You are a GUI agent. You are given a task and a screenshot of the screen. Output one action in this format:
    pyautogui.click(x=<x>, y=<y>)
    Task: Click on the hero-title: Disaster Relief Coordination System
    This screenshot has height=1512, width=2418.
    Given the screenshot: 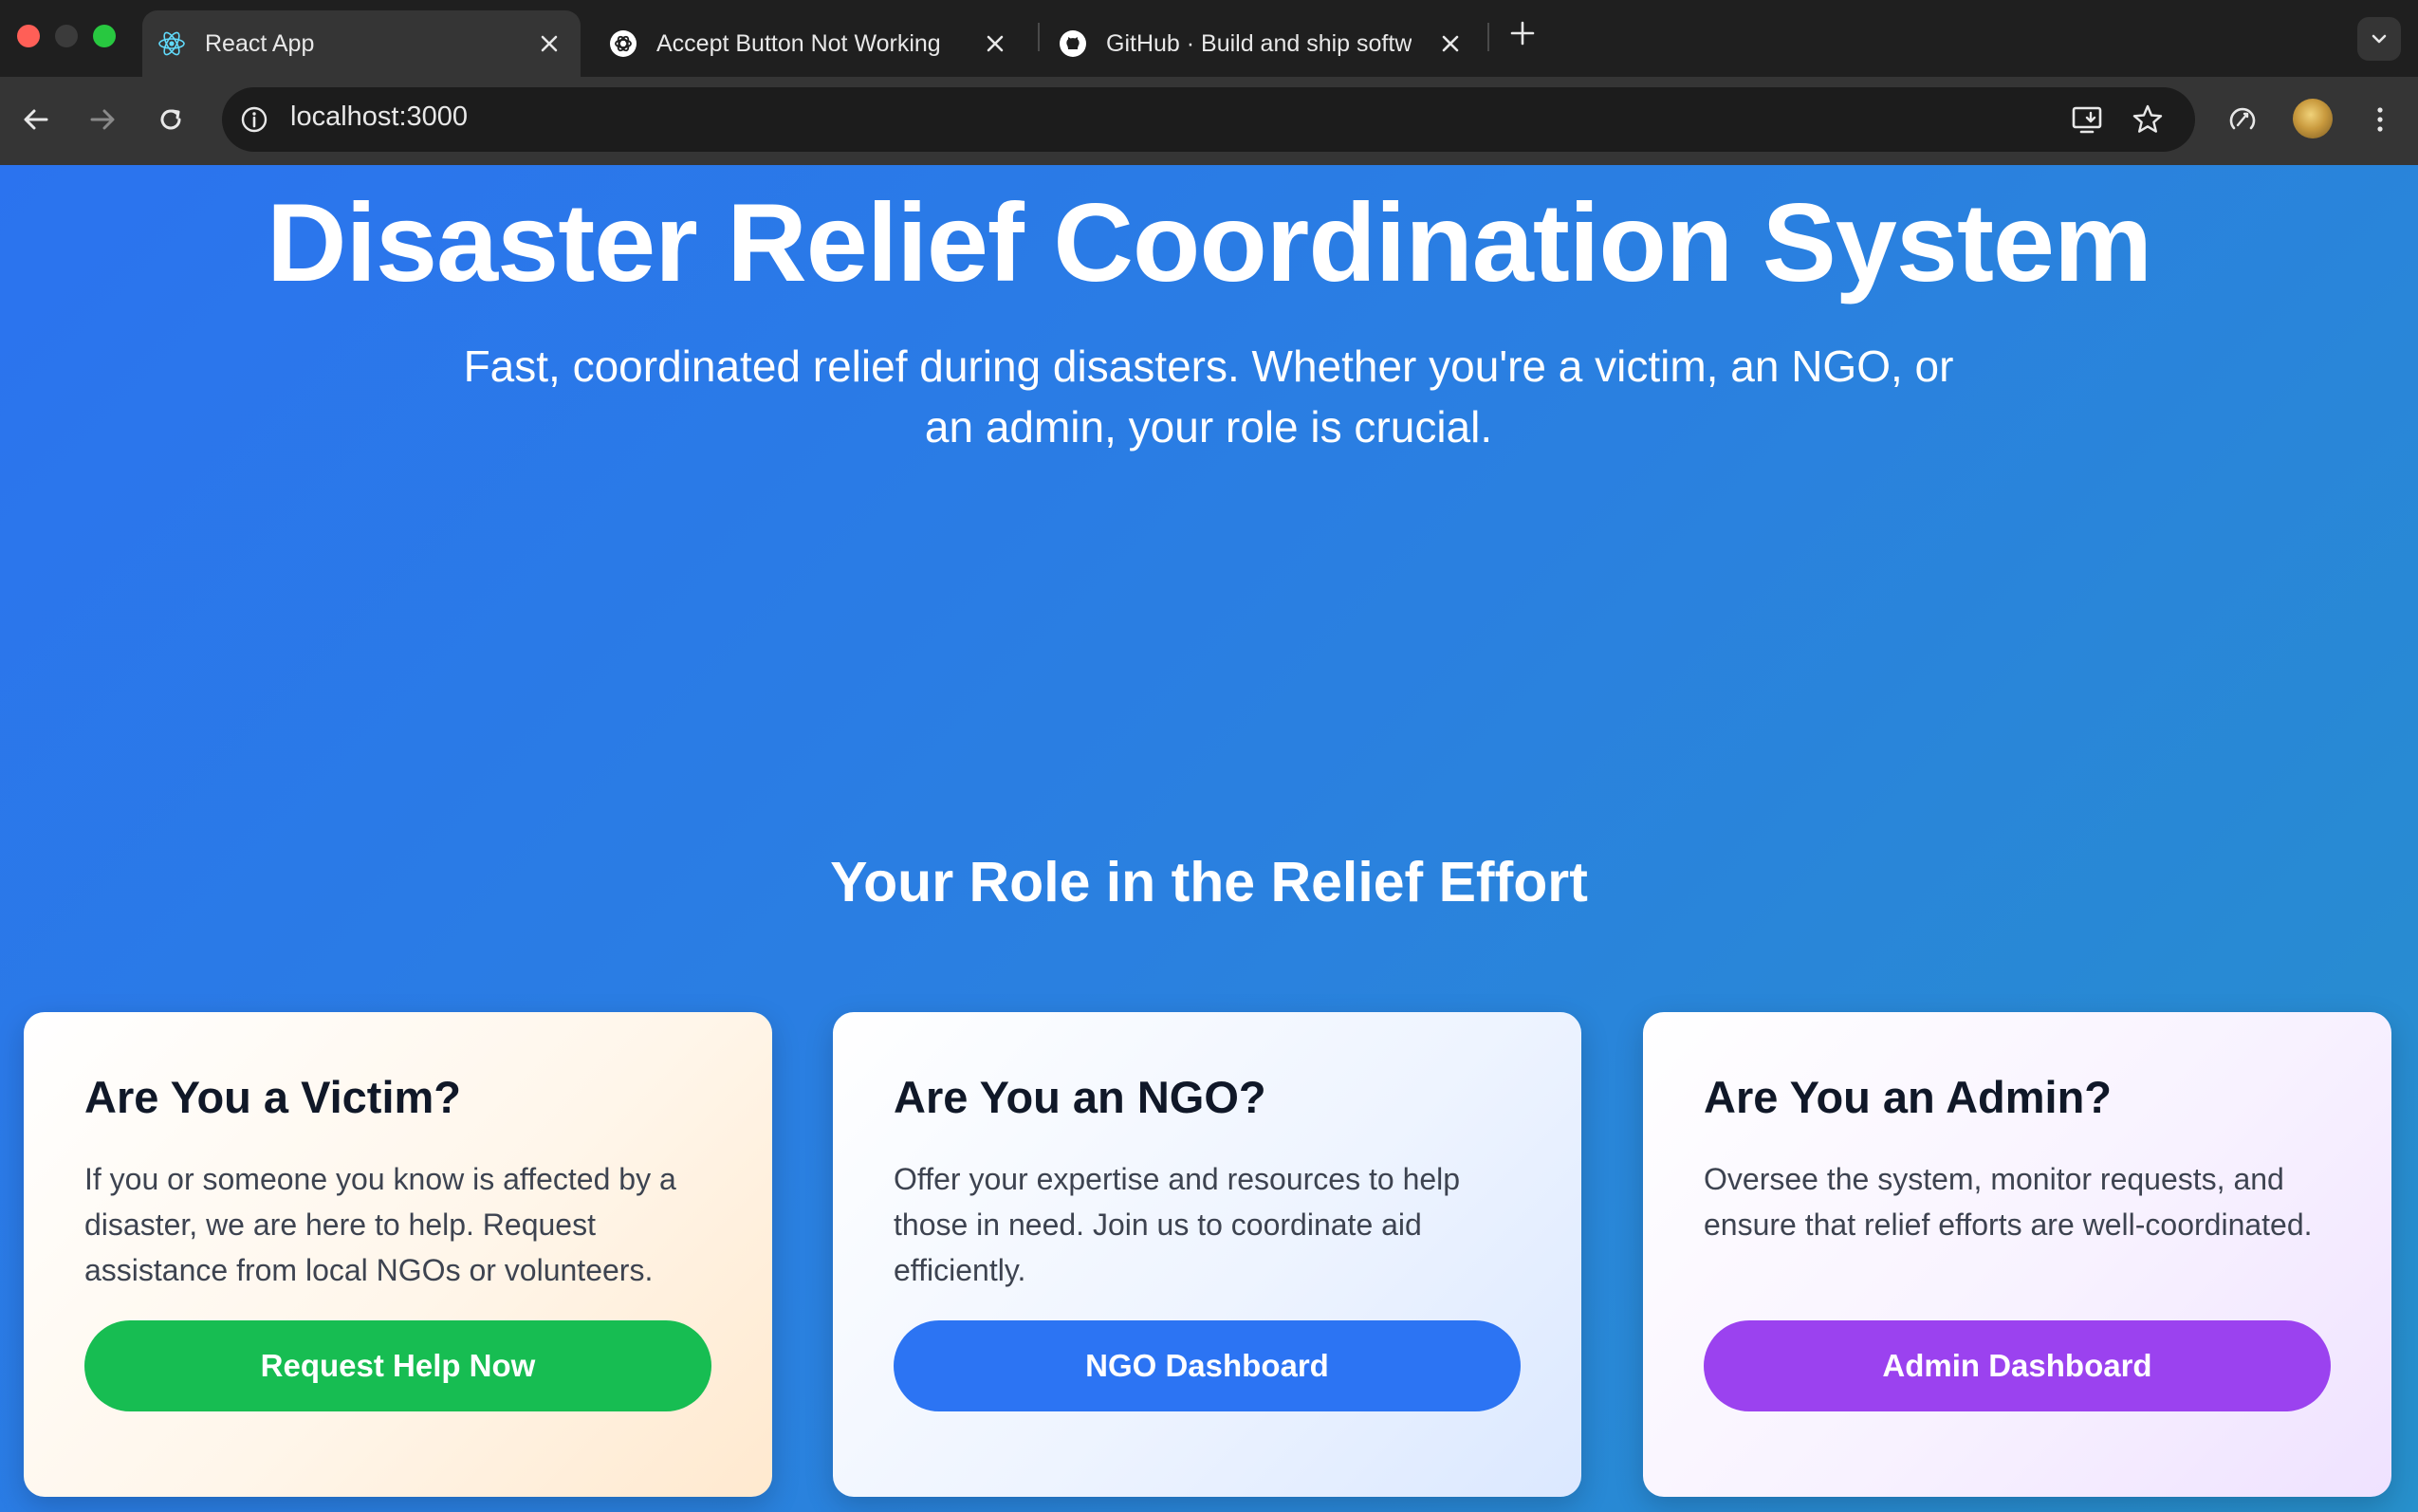 What is the action you would take?
    pyautogui.click(x=1209, y=242)
    